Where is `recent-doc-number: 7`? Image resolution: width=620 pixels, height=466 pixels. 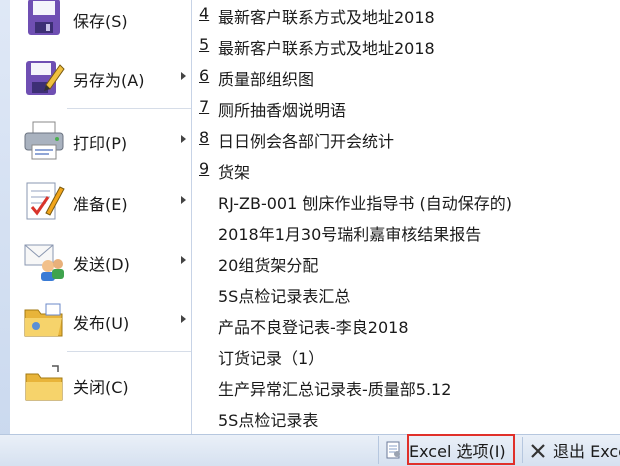
recent-doc-number: 7 is located at coordinates (204, 106).